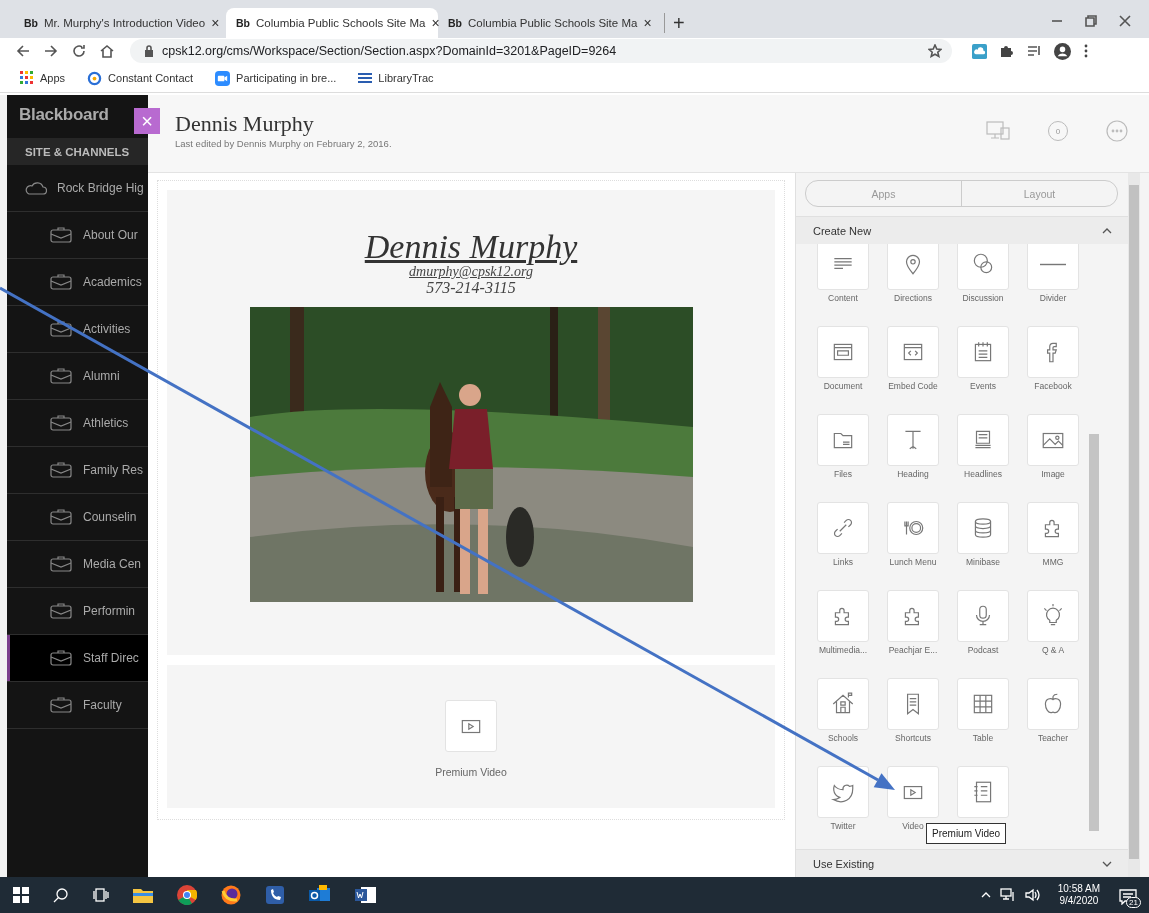 The image size is (1149, 913). What do you see at coordinates (143, 895) in the screenshot?
I see `folder-icon` at bounding box center [143, 895].